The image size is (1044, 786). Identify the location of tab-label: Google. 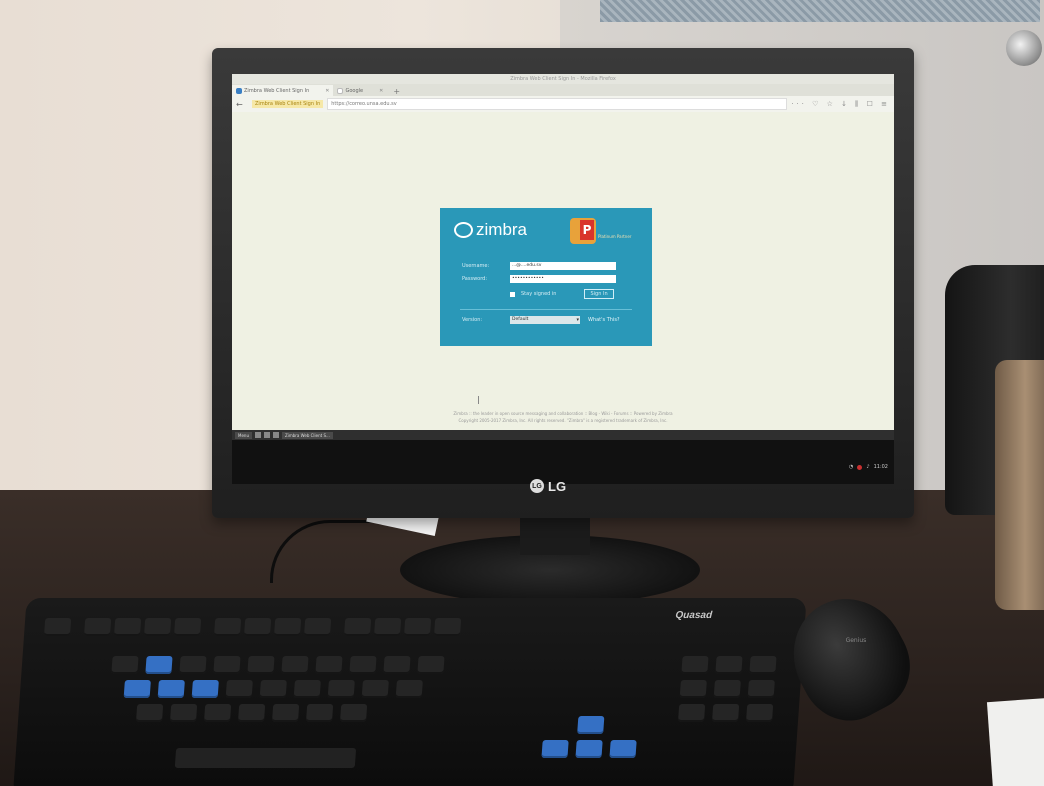
(354, 90).